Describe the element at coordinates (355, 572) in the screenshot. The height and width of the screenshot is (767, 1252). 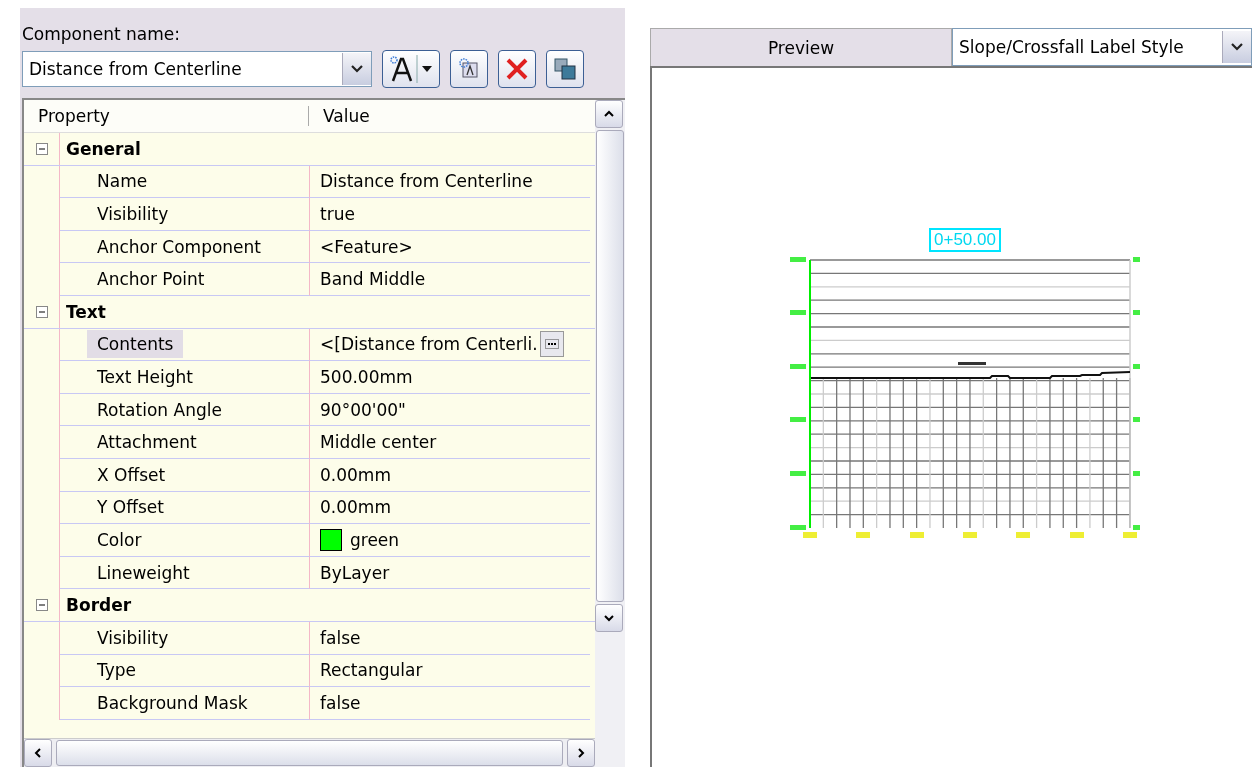
I see `property-value: ByLayer` at that location.